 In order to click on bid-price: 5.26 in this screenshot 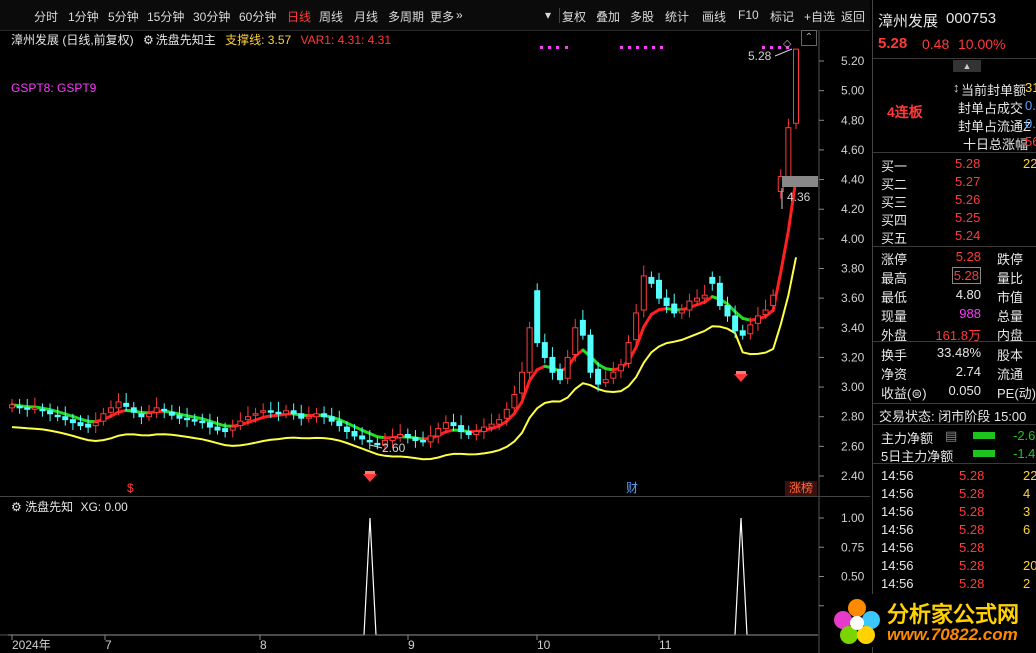, I will do `click(968, 199)`.